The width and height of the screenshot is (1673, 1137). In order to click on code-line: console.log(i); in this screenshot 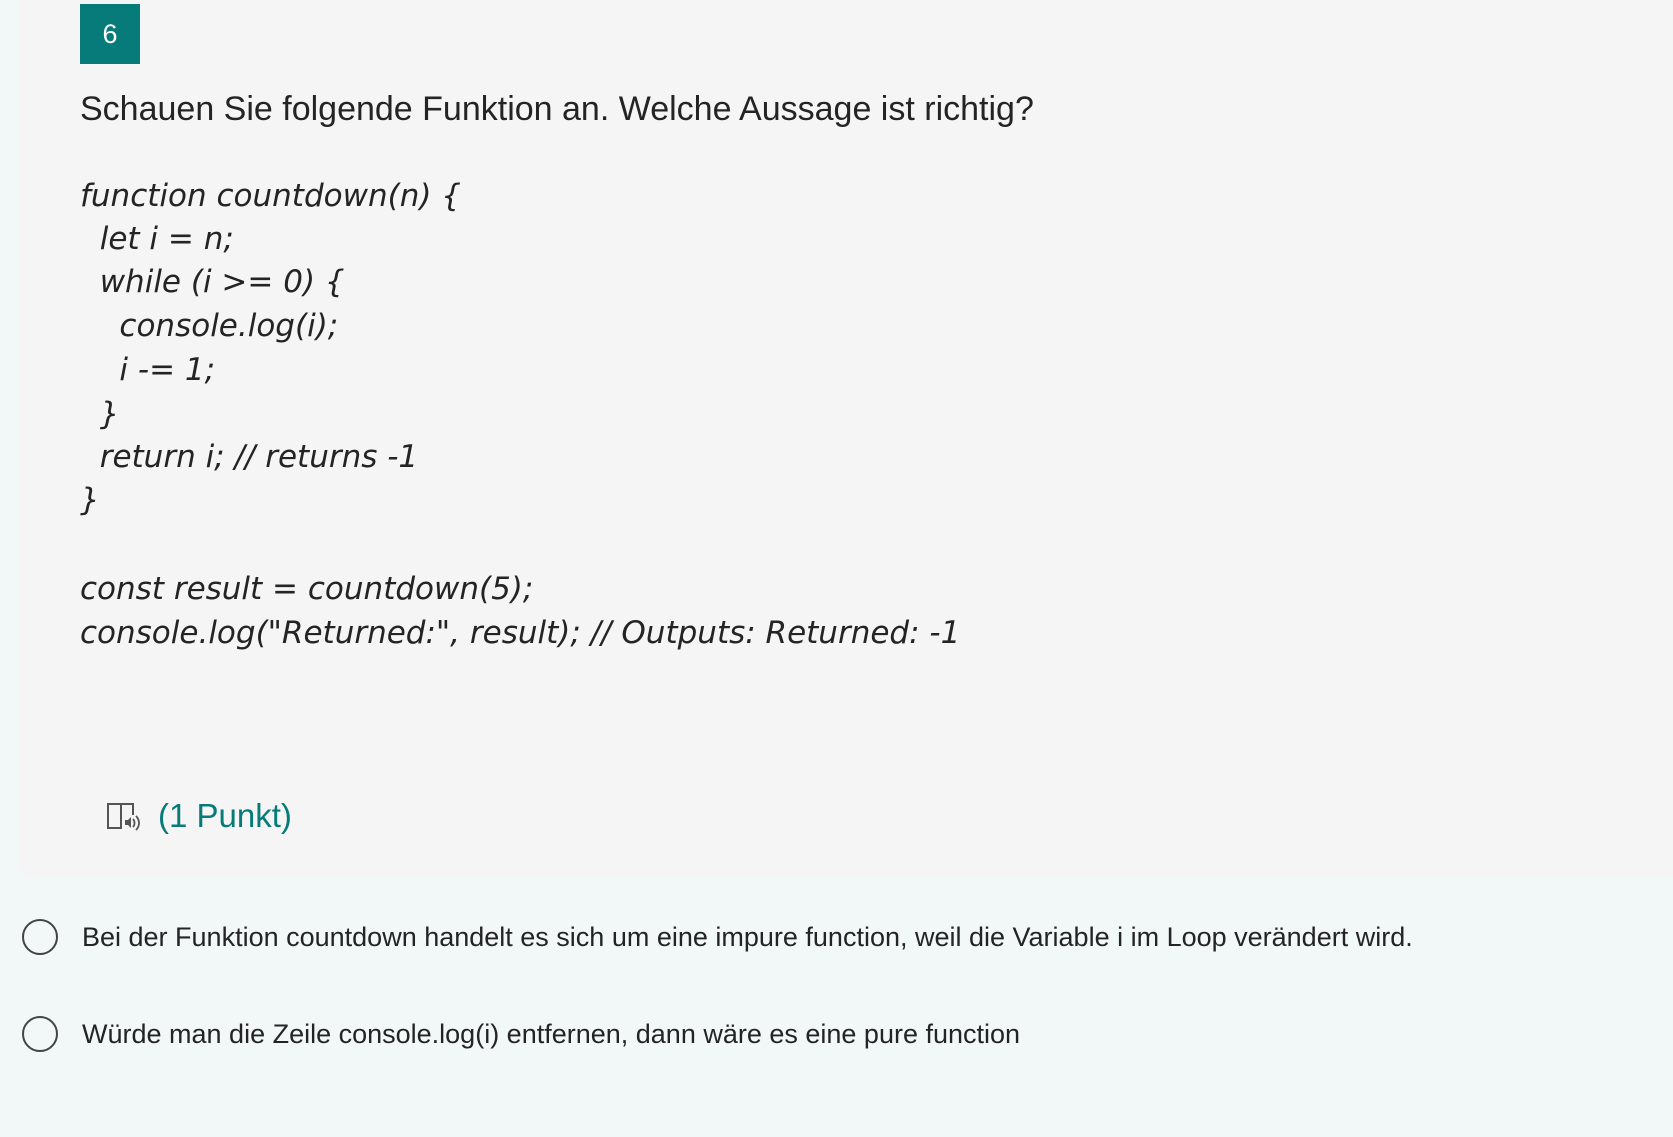, I will do `click(209, 326)`.